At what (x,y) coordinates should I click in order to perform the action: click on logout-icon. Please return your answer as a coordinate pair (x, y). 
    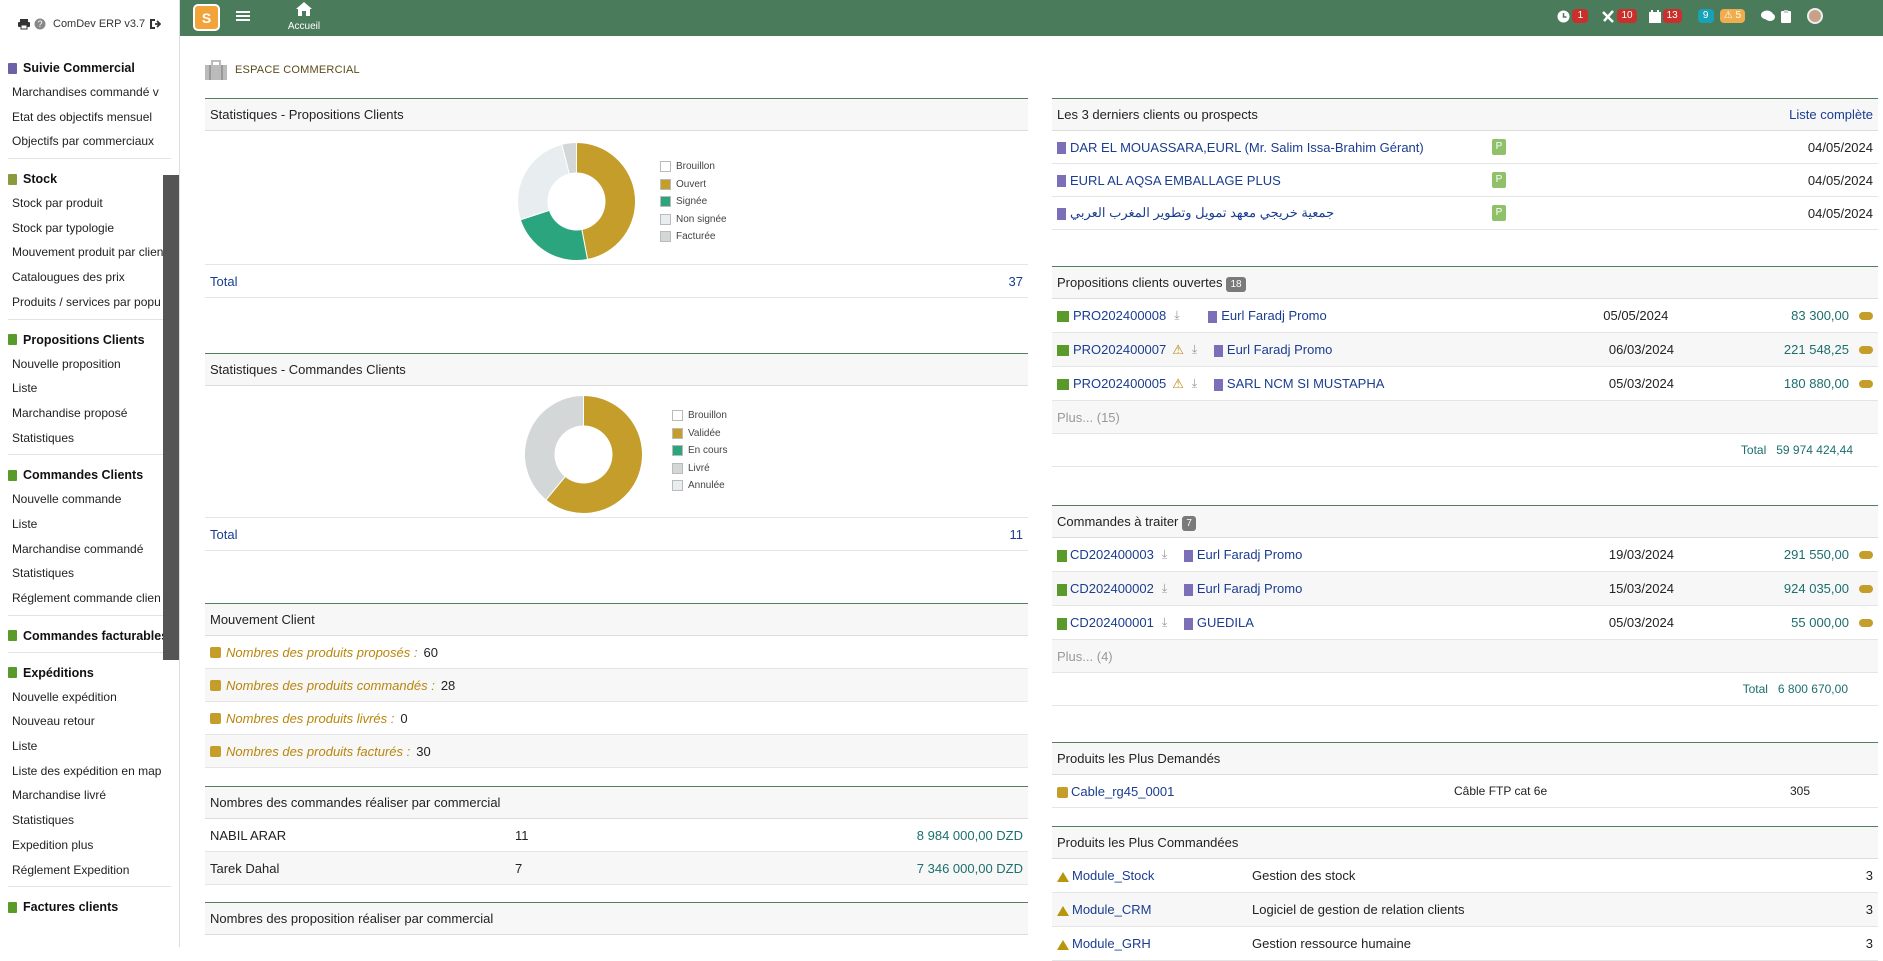
    Looking at the image, I should click on (155, 24).